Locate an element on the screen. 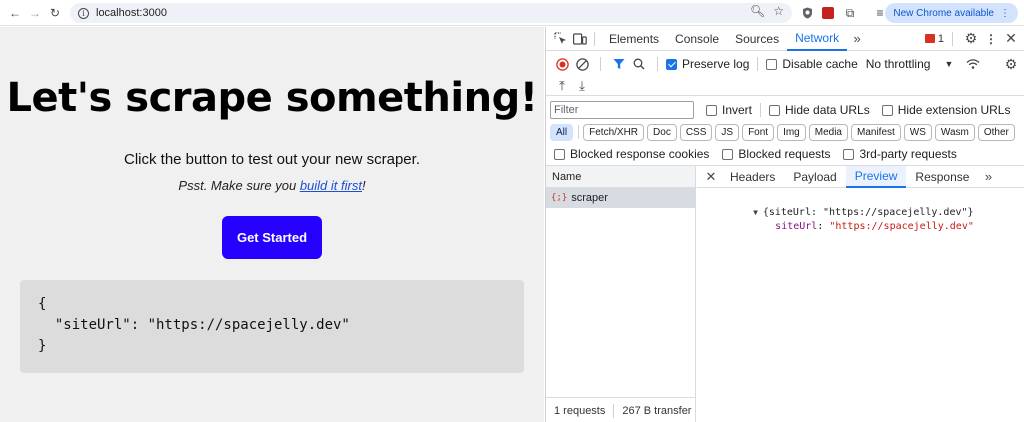 The height and width of the screenshot is (422, 1024). type-chip: Img is located at coordinates (791, 132).